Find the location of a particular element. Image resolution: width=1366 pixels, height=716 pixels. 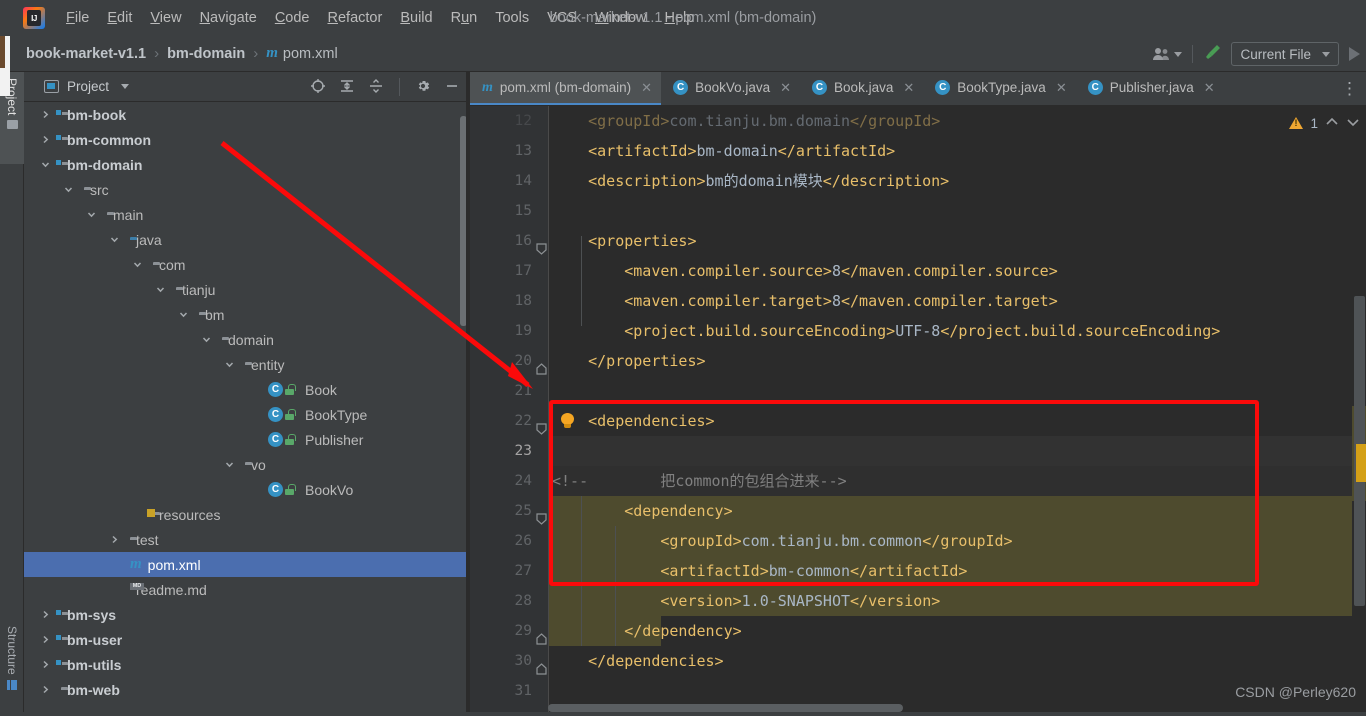

tree-item-bm: bm is located at coordinates (247, 314).